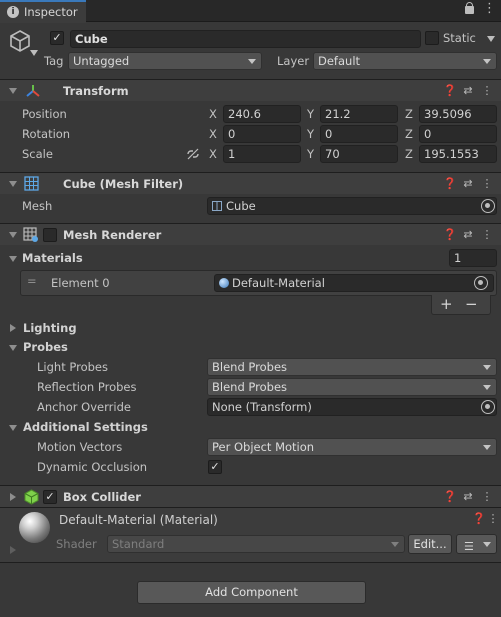 Image resolution: width=501 pixels, height=617 pixels. What do you see at coordinates (310, 154) in the screenshot?
I see `scale-y-label: Y` at bounding box center [310, 154].